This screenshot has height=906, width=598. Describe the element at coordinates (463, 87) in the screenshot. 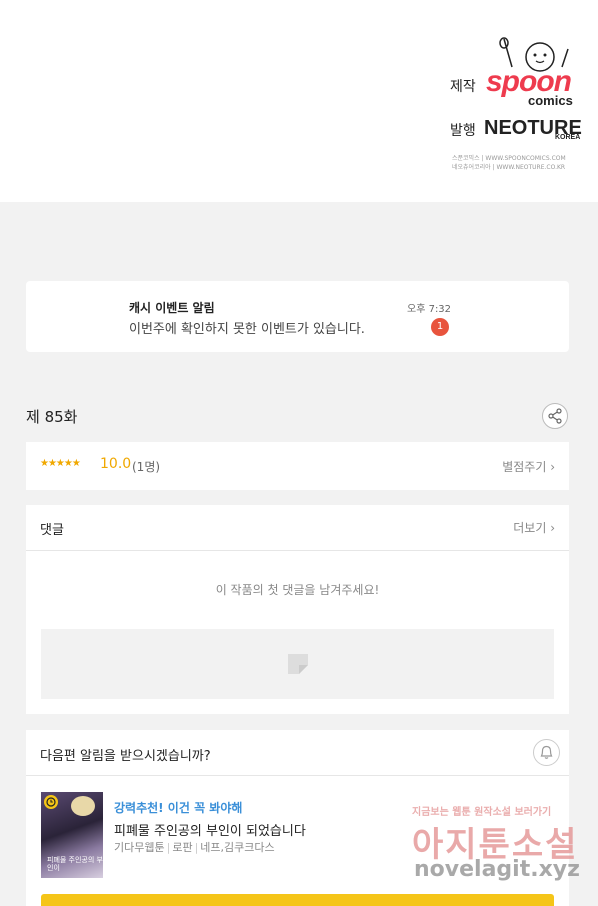

I see `production-label: 제작` at that location.